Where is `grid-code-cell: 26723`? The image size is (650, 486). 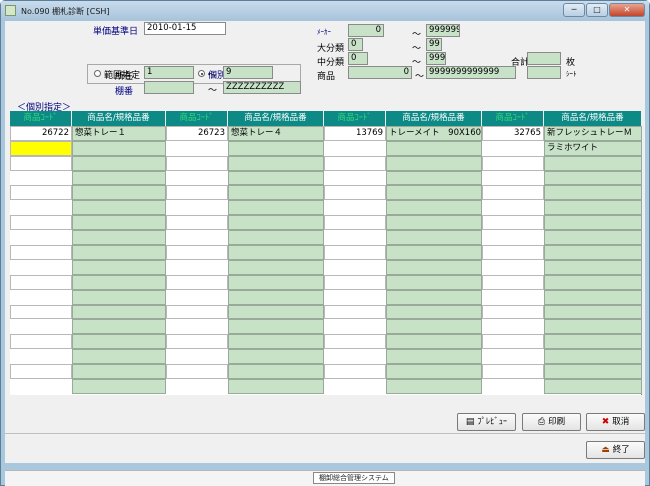
grid-code-cell: 26723 is located at coordinates (197, 133).